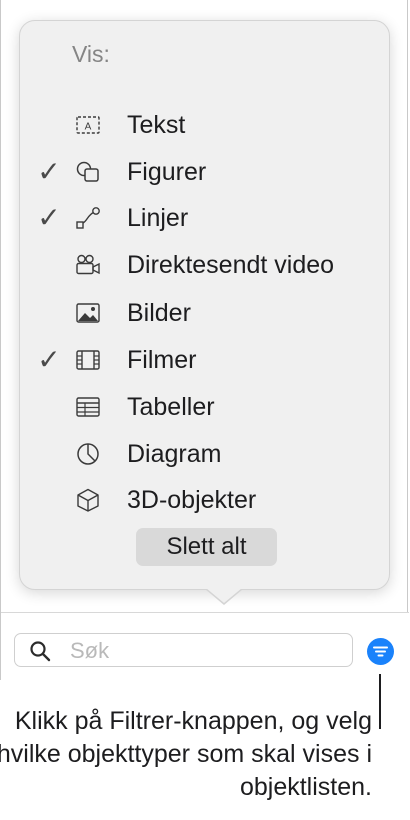 The height and width of the screenshot is (820, 410). Describe the element at coordinates (171, 407) in the screenshot. I see `filter-item-label: Tabeller` at that location.